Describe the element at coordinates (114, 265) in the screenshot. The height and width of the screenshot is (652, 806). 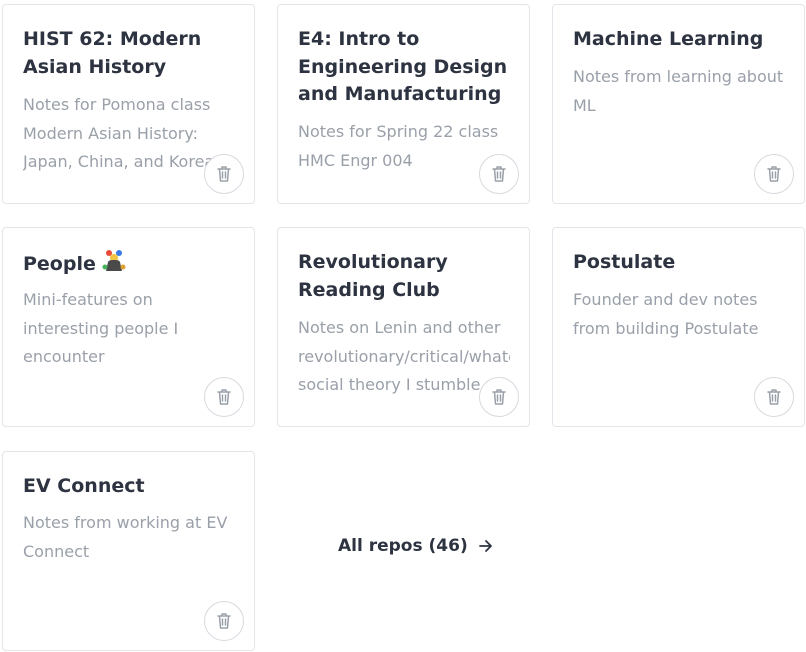
I see `juggler-emoji-icon` at that location.